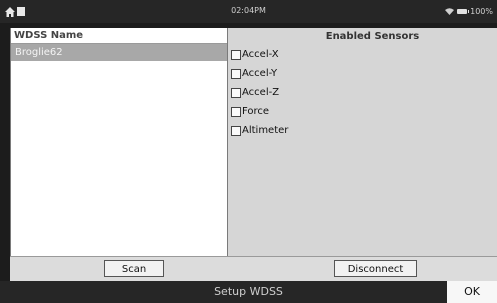 The width and height of the screenshot is (497, 303). What do you see at coordinates (119, 52) in the screenshot?
I see `device-list-item: Broglie62` at bounding box center [119, 52].